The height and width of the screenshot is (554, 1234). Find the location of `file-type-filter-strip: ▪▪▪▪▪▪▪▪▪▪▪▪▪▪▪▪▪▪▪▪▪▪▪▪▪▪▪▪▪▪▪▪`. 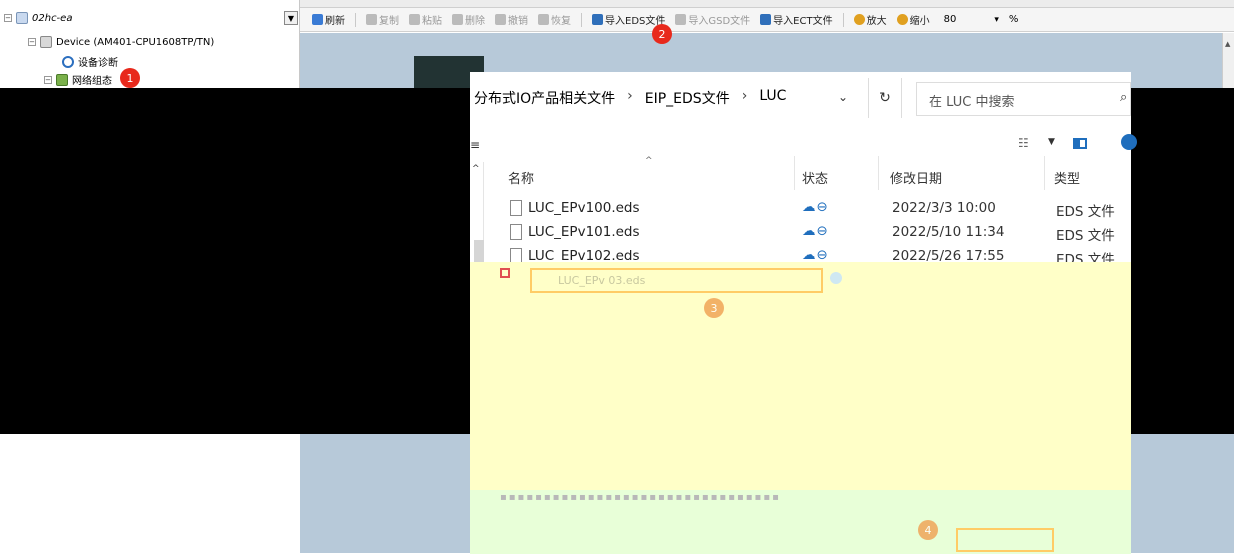

file-type-filter-strip: ▪▪▪▪▪▪▪▪▪▪▪▪▪▪▪▪▪▪▪▪▪▪▪▪▪▪▪▪▪▪▪▪ is located at coordinates (640, 497).